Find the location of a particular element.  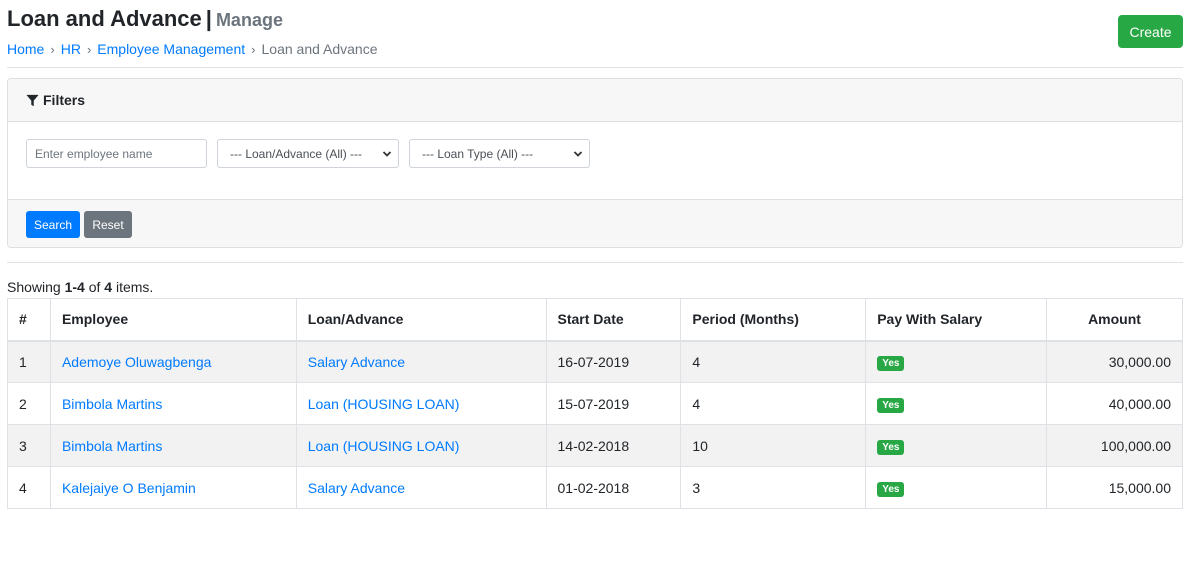

period-cell: 10 is located at coordinates (773, 445).